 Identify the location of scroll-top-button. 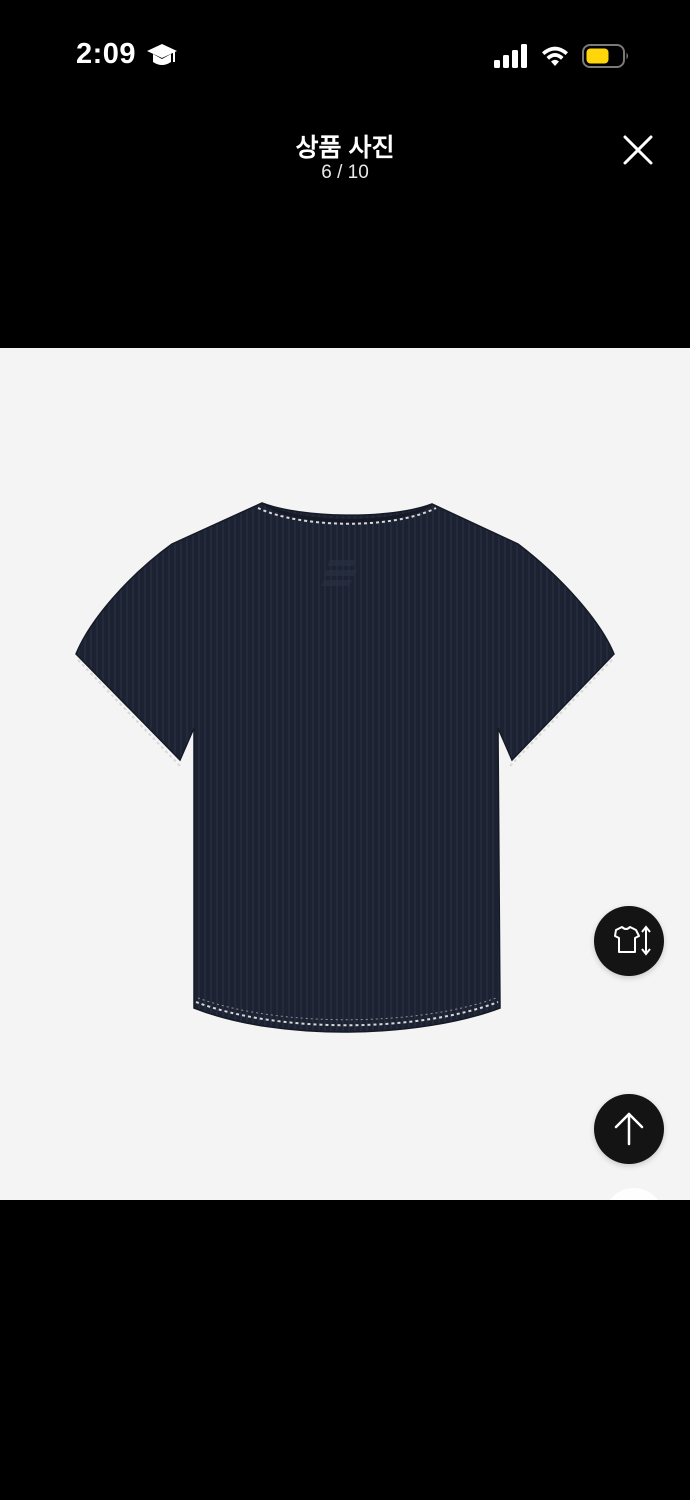
(629, 1129).